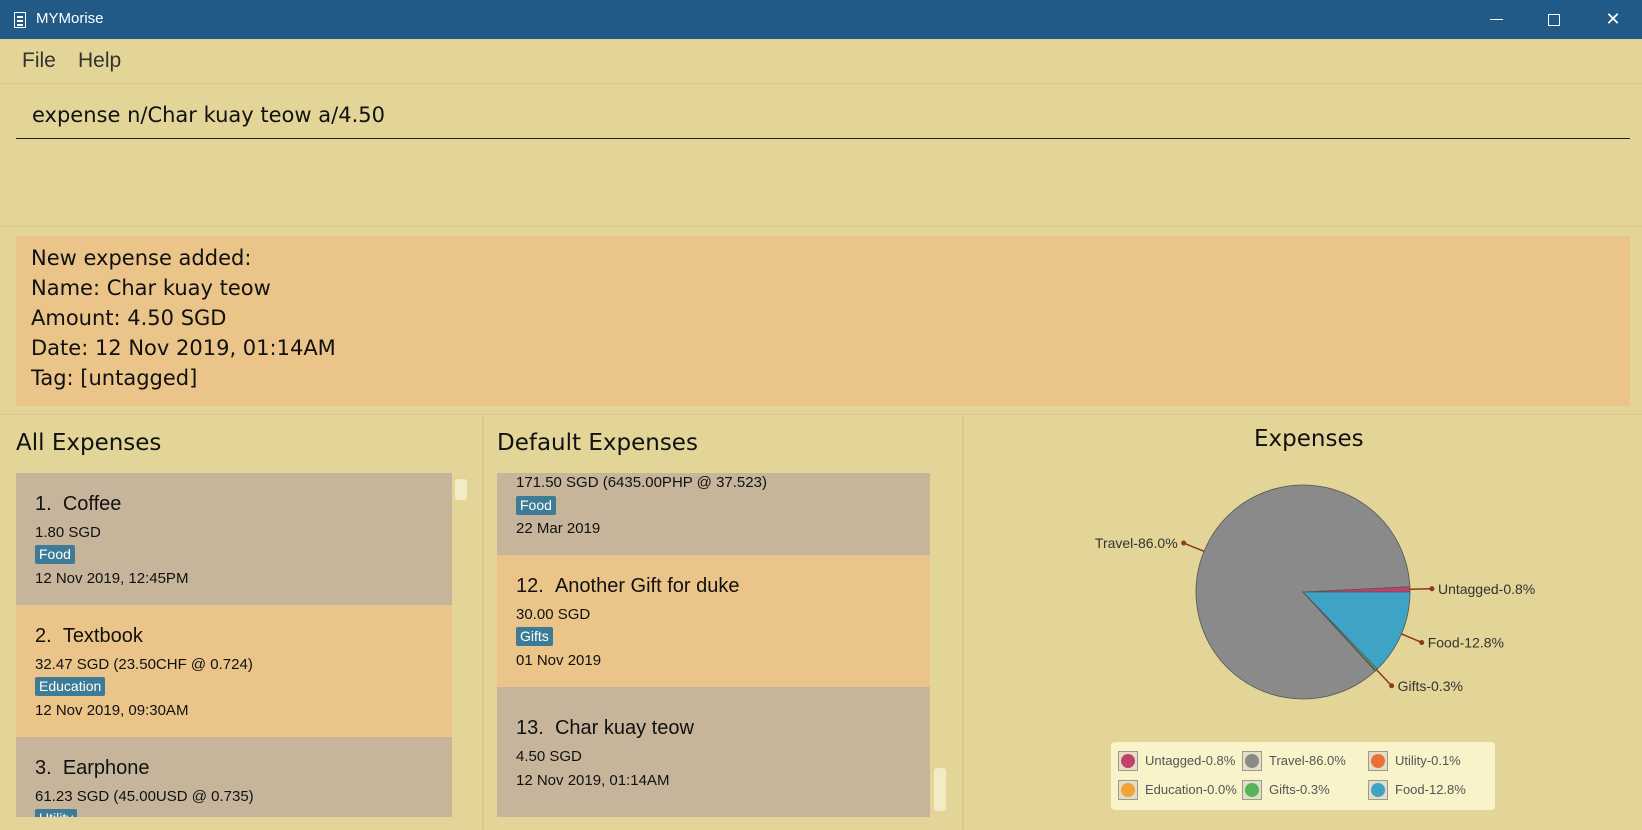 This screenshot has height=830, width=1642. Describe the element at coordinates (593, 780) in the screenshot. I see `expense-date: 12 Nov 2019, 01:14AM` at that location.